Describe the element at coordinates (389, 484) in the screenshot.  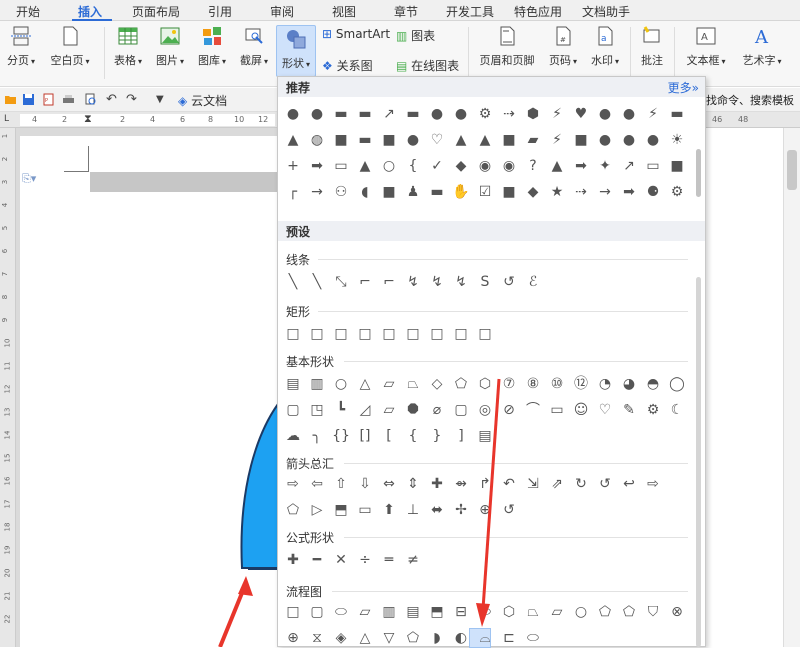
I see `shape-option-icon: ⇔` at that location.